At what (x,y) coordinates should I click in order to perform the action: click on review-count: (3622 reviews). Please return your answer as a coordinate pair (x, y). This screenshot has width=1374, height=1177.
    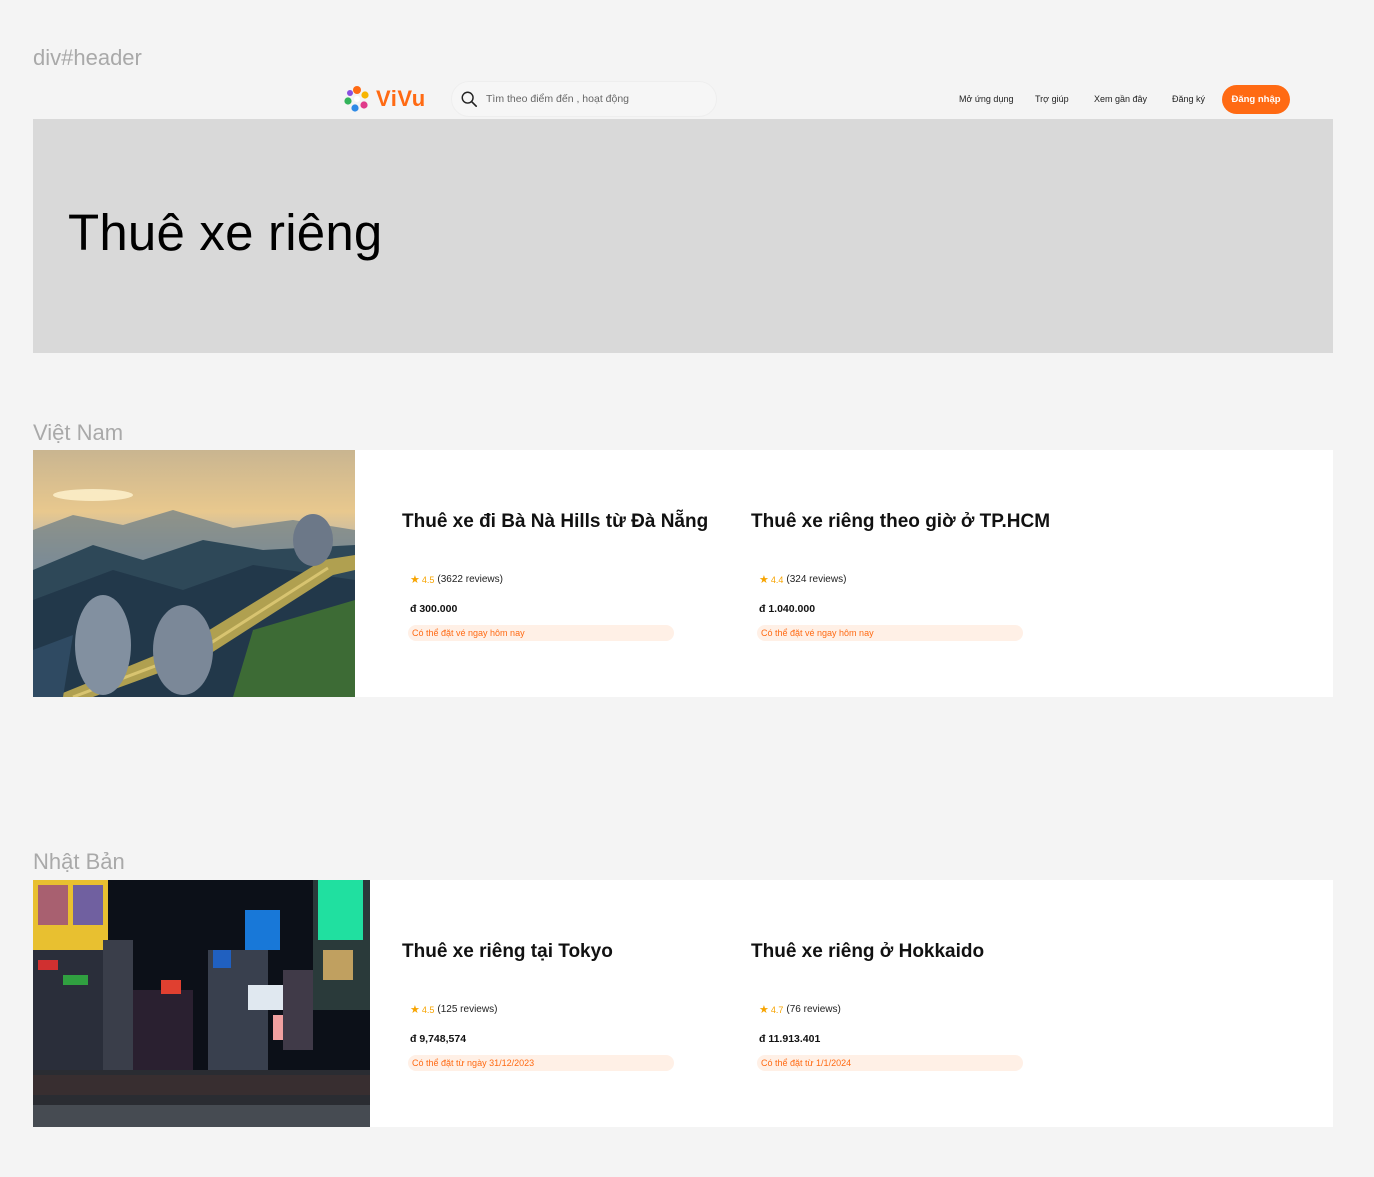
    Looking at the image, I should click on (470, 579).